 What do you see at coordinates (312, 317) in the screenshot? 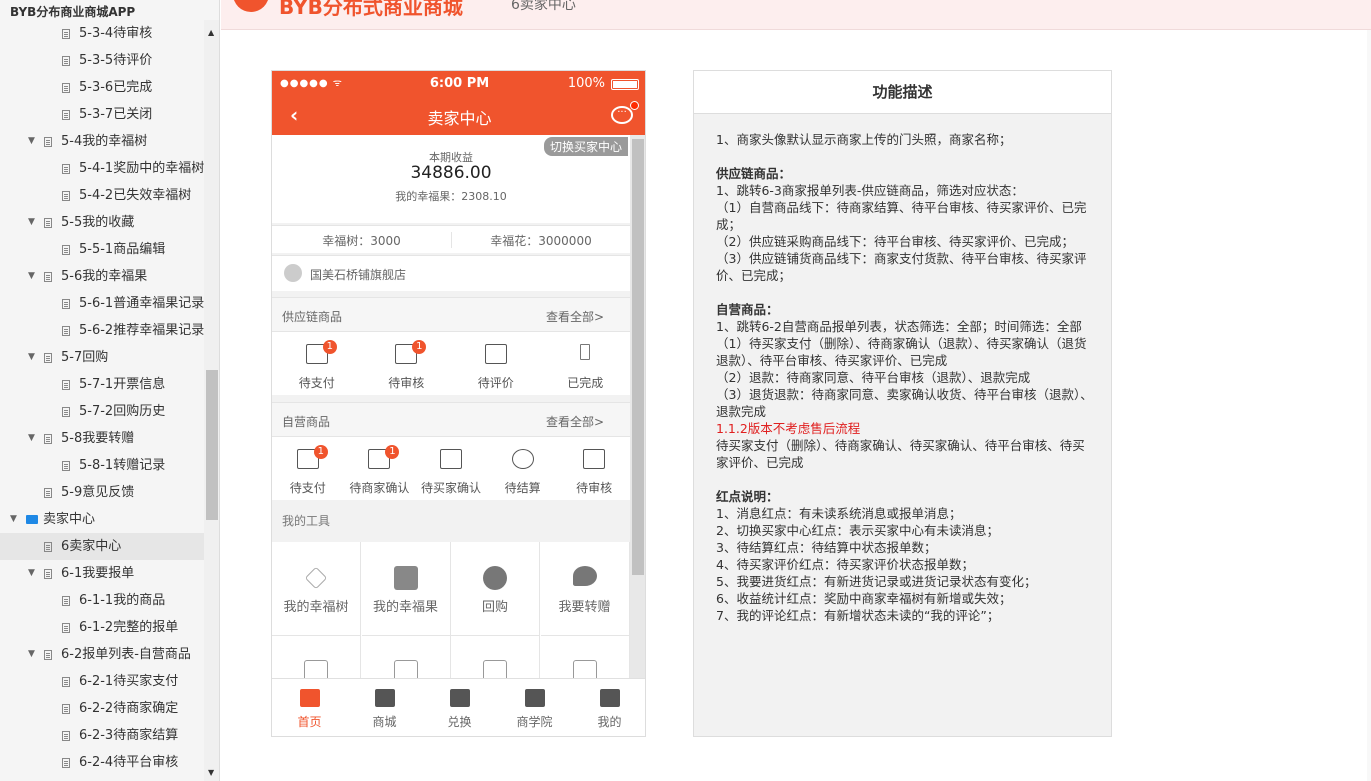
I see `supply-title: 供应链商品` at bounding box center [312, 317].